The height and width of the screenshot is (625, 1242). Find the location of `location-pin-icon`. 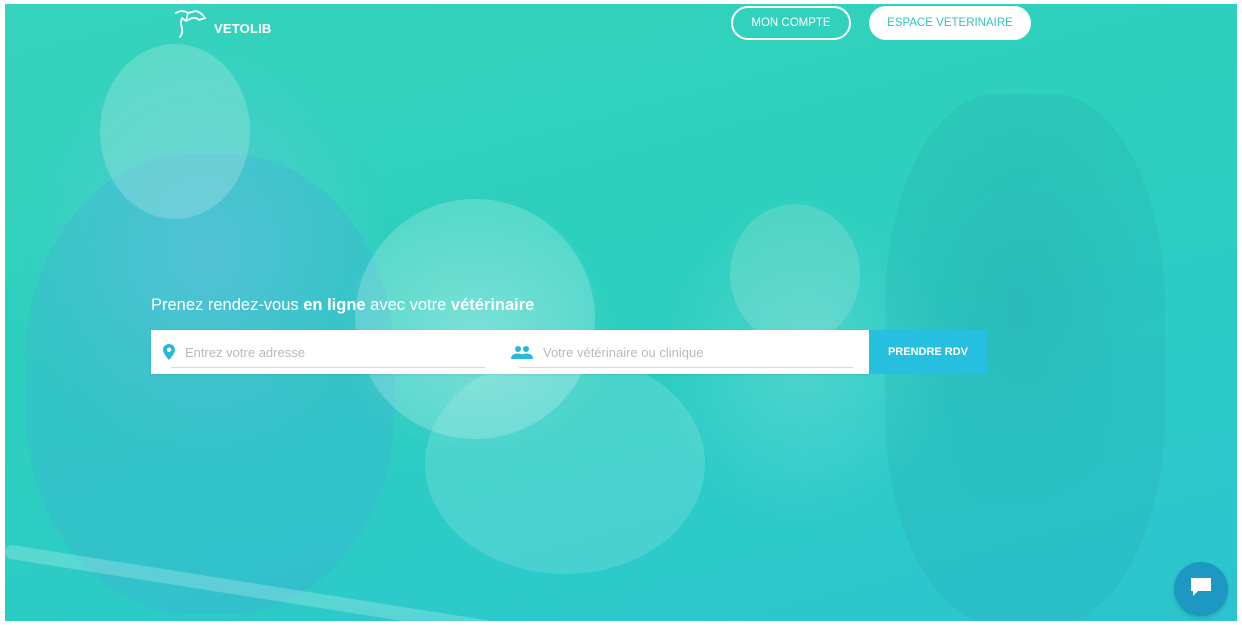

location-pin-icon is located at coordinates (169, 352).